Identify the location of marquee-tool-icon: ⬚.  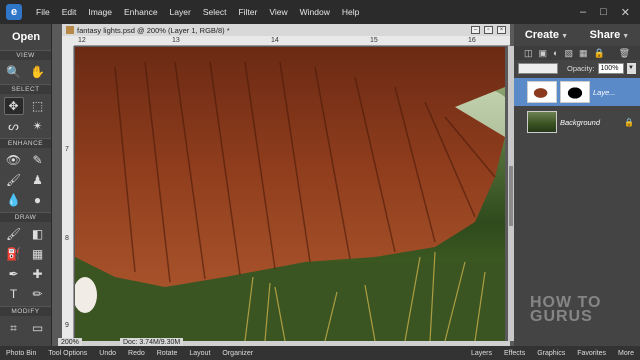
(38, 106).